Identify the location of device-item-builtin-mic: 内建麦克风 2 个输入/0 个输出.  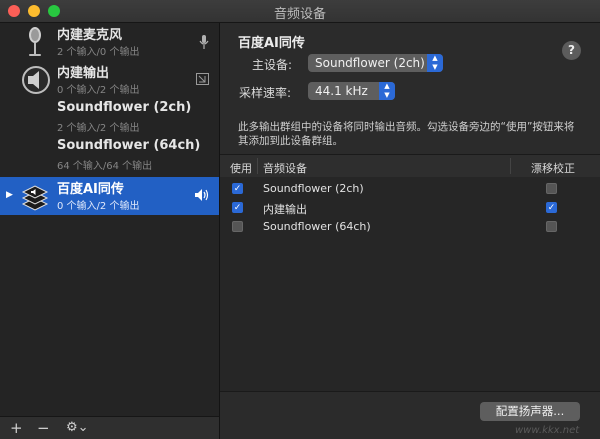
(109, 42).